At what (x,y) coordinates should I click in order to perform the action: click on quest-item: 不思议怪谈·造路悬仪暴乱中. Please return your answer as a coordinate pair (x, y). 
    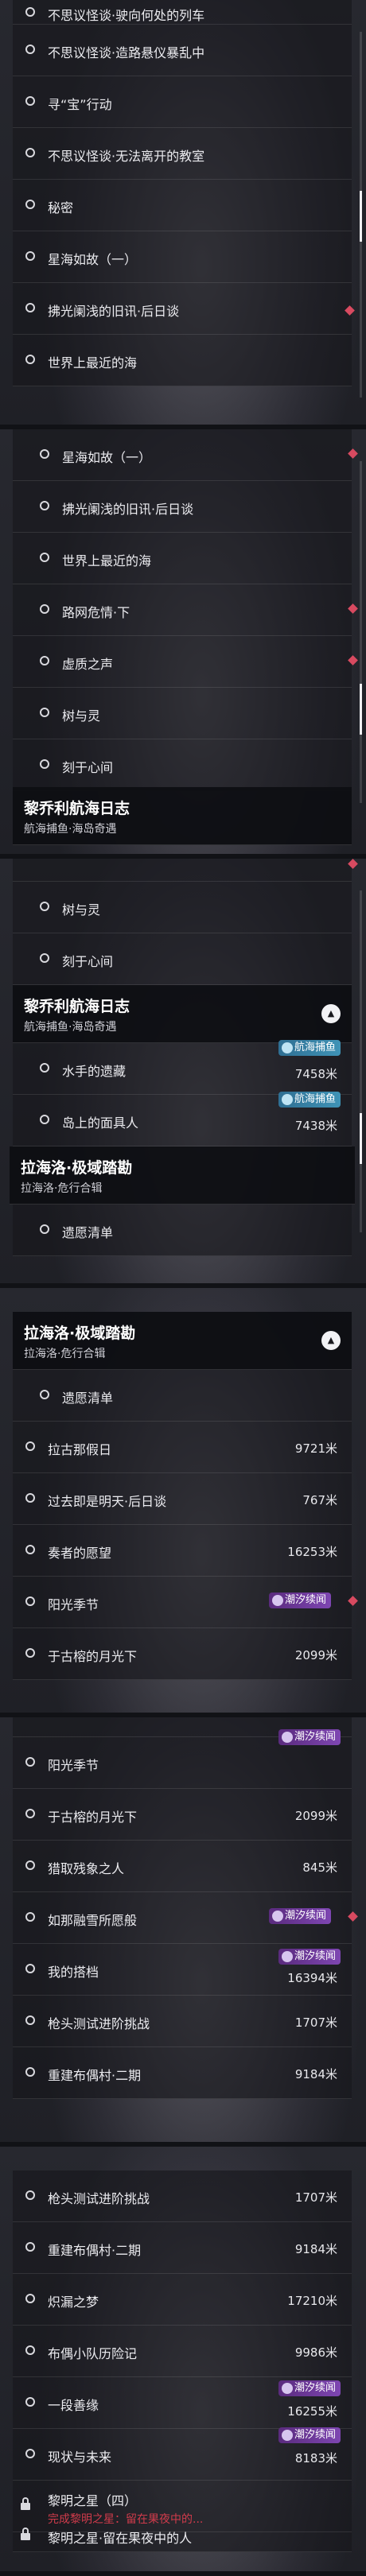
    Looking at the image, I should click on (182, 51).